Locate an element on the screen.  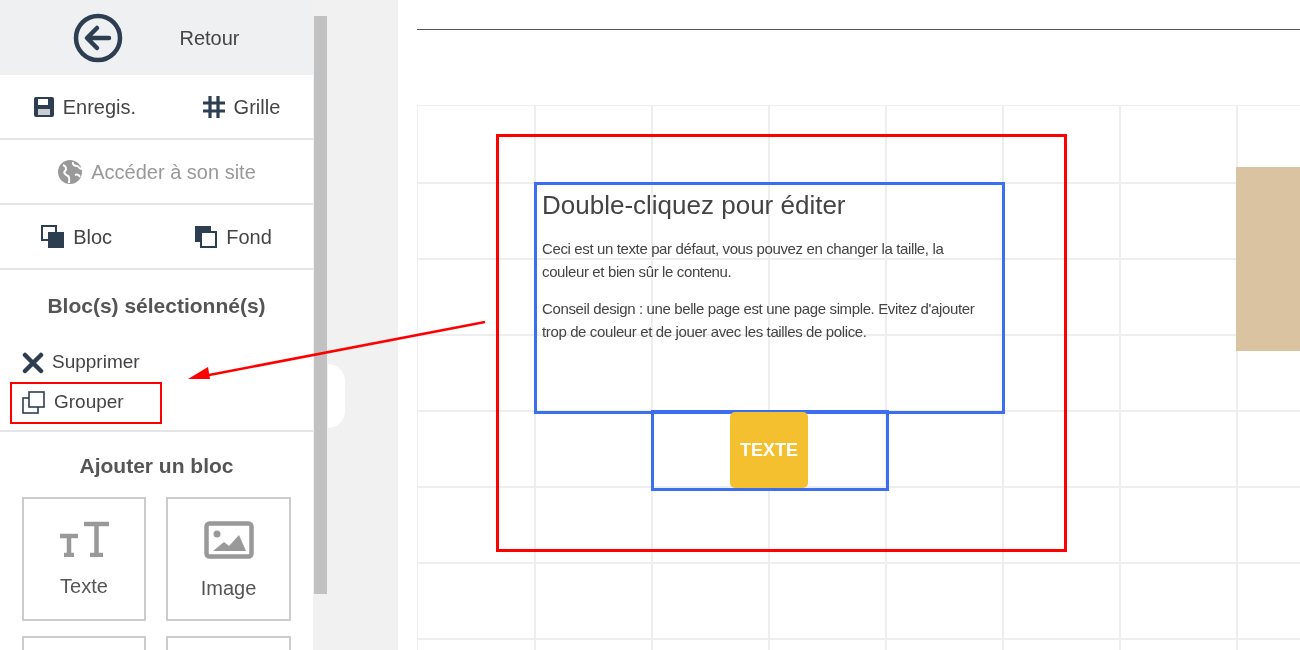
section-heading: Ajouter un bloc is located at coordinates (156, 465).